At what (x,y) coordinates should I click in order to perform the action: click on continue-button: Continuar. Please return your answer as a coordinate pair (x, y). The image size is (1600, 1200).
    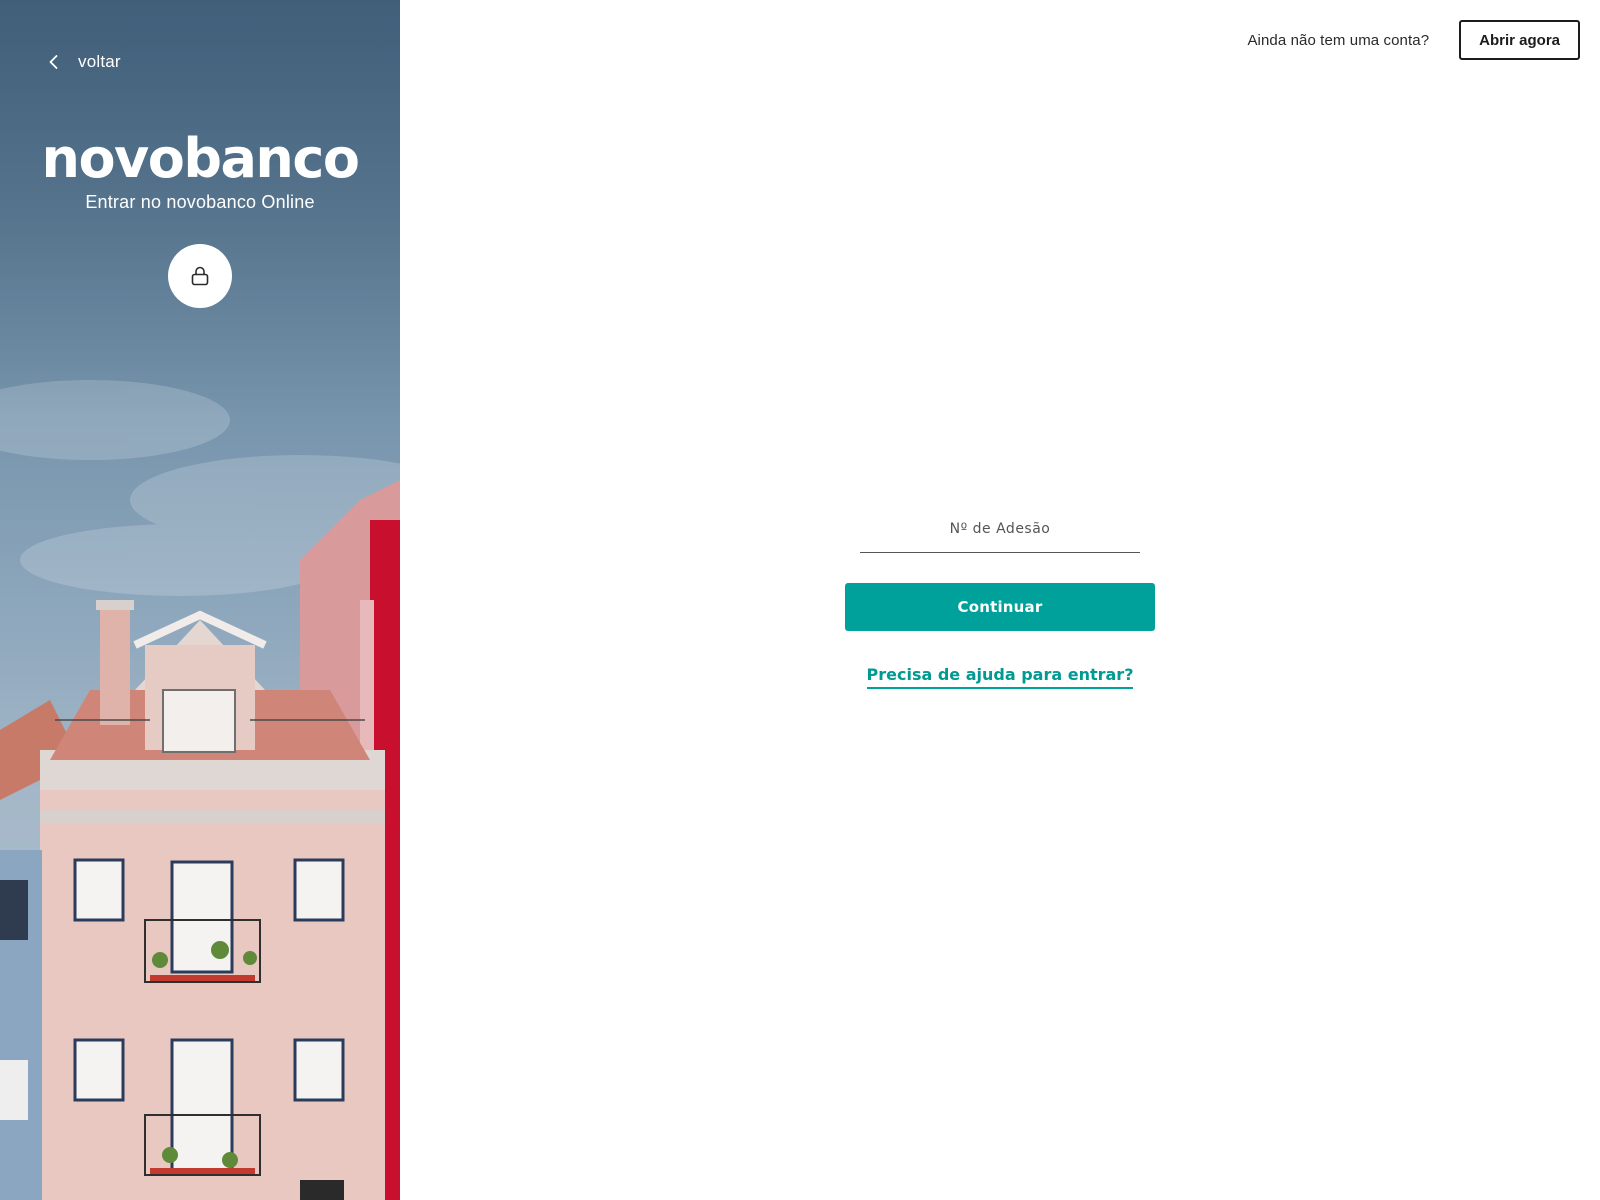
    Looking at the image, I should click on (1000, 607).